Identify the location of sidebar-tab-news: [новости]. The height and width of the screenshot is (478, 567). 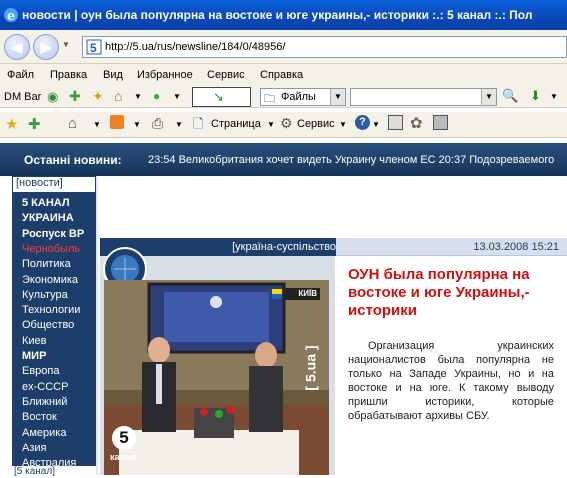
(54, 184).